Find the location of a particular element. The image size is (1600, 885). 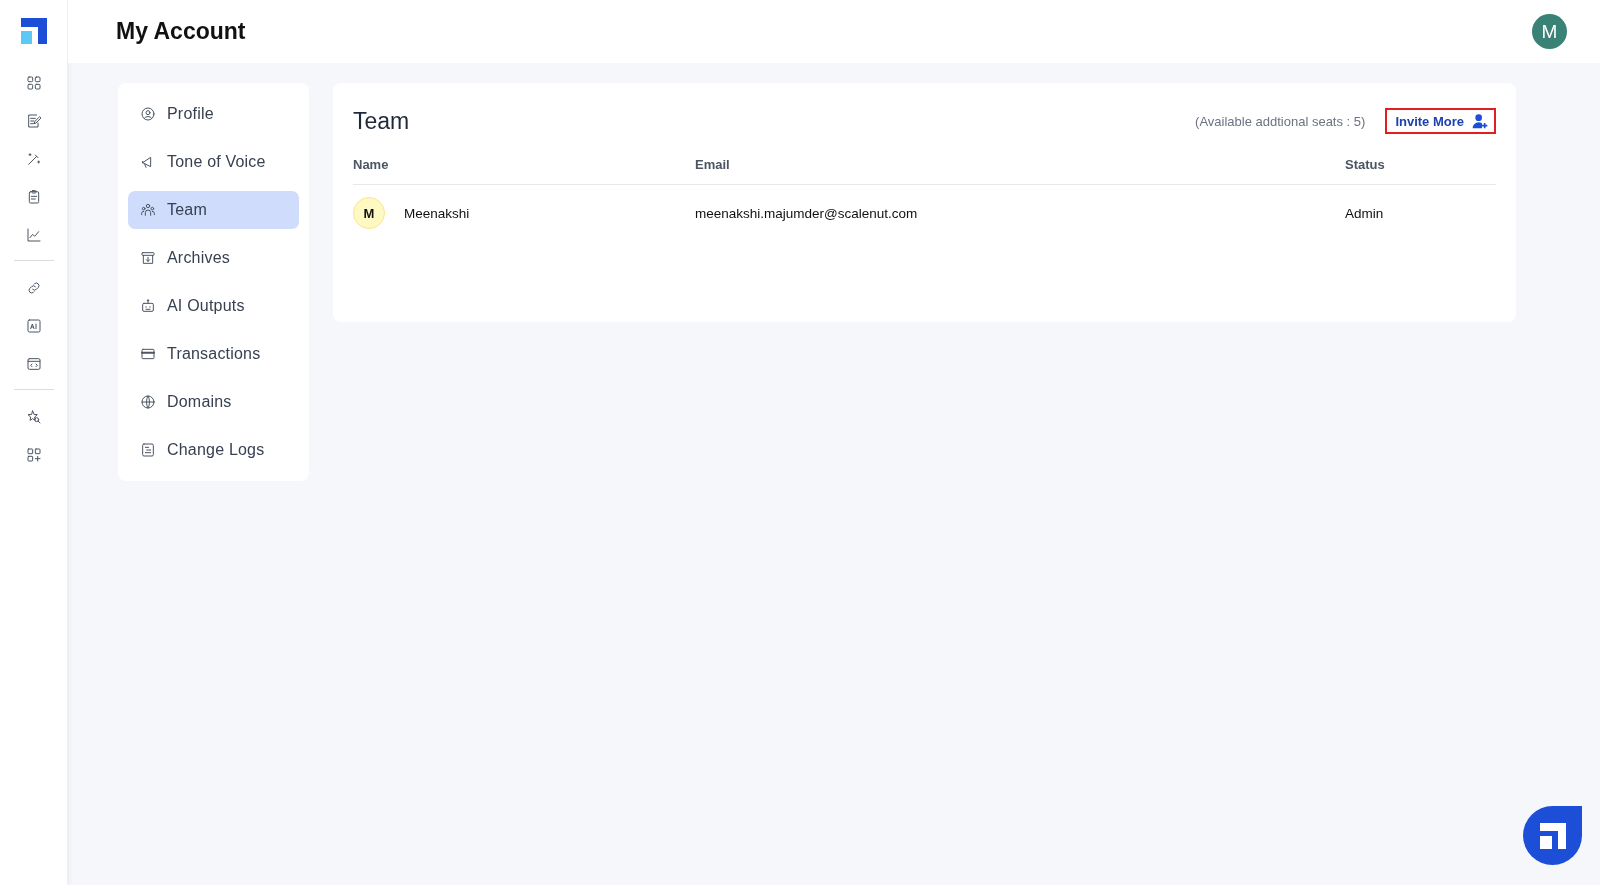

card-title: Team is located at coordinates (381, 121).